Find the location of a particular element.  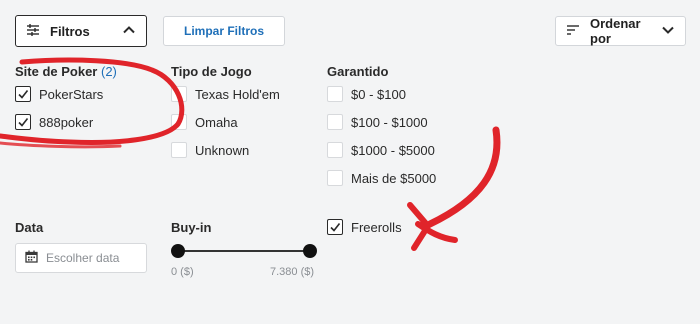

option-label: Unknown is located at coordinates (222, 150).